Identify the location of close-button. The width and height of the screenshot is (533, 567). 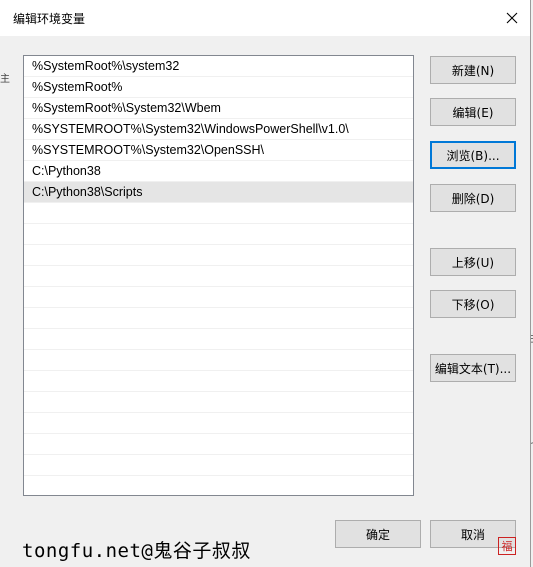
(512, 18).